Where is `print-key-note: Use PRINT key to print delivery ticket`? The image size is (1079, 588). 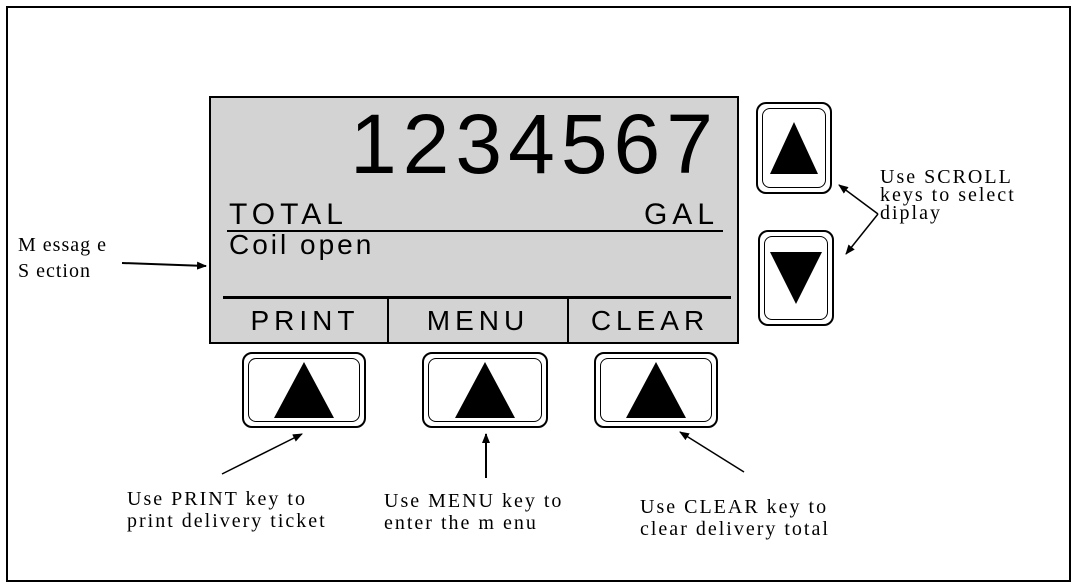 print-key-note: Use PRINT key to print delivery ticket is located at coordinates (227, 510).